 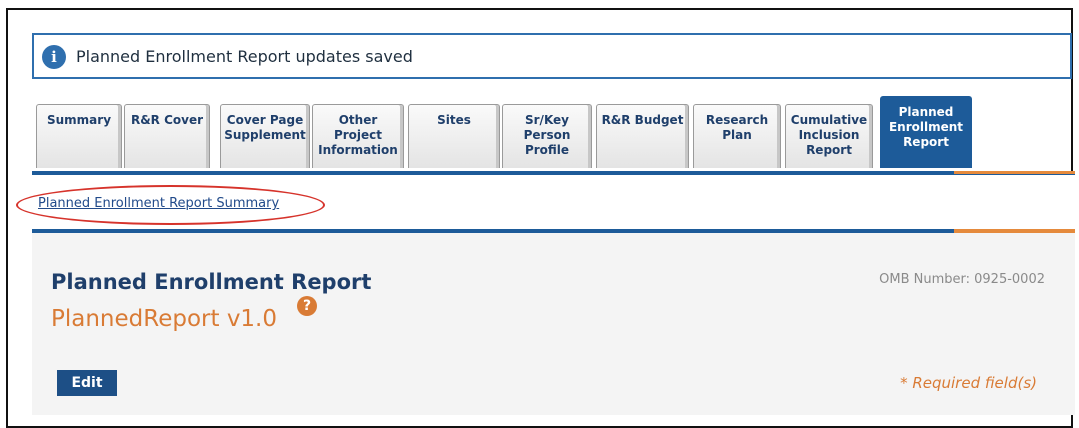 I want to click on tab-cover-page-supplement: Cover Page Supplement, so click(x=265, y=136).